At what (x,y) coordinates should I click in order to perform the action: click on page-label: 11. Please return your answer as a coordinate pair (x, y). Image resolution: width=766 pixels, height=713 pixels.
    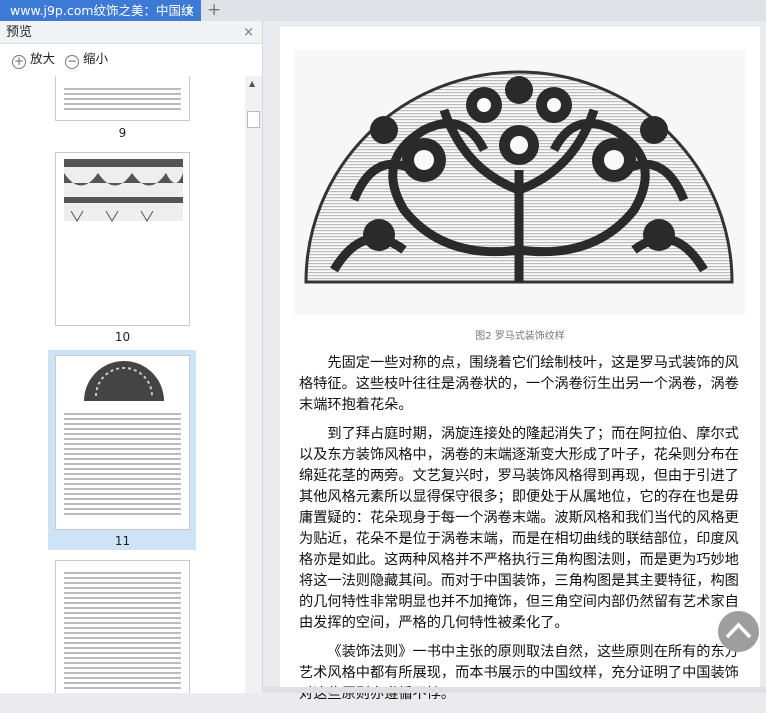
    Looking at the image, I should click on (122, 541).